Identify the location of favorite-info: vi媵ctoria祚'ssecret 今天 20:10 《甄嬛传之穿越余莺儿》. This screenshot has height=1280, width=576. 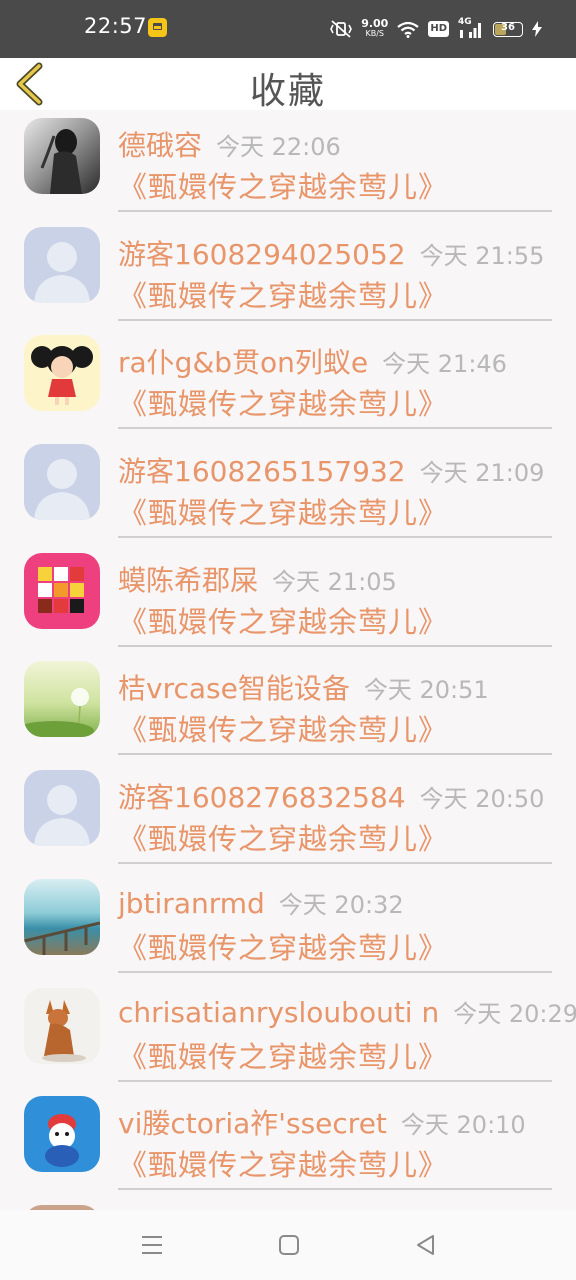
(335, 1139).